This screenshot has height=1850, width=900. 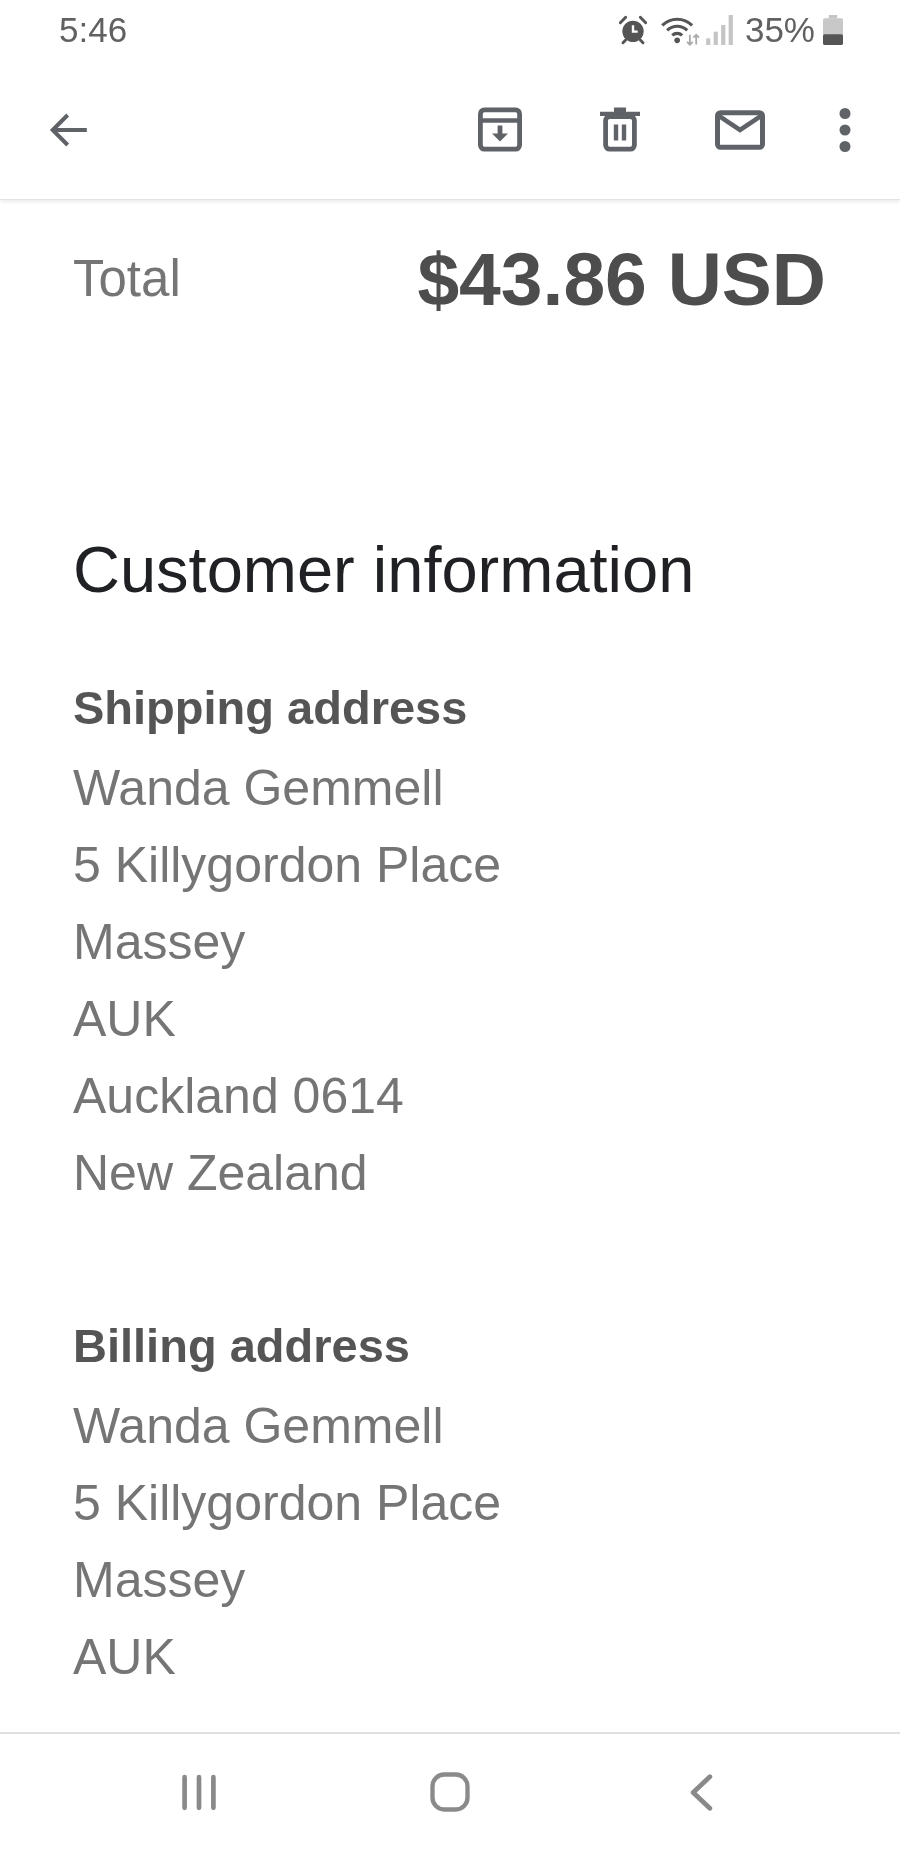 I want to click on status-time: 5:46, so click(x=93, y=30).